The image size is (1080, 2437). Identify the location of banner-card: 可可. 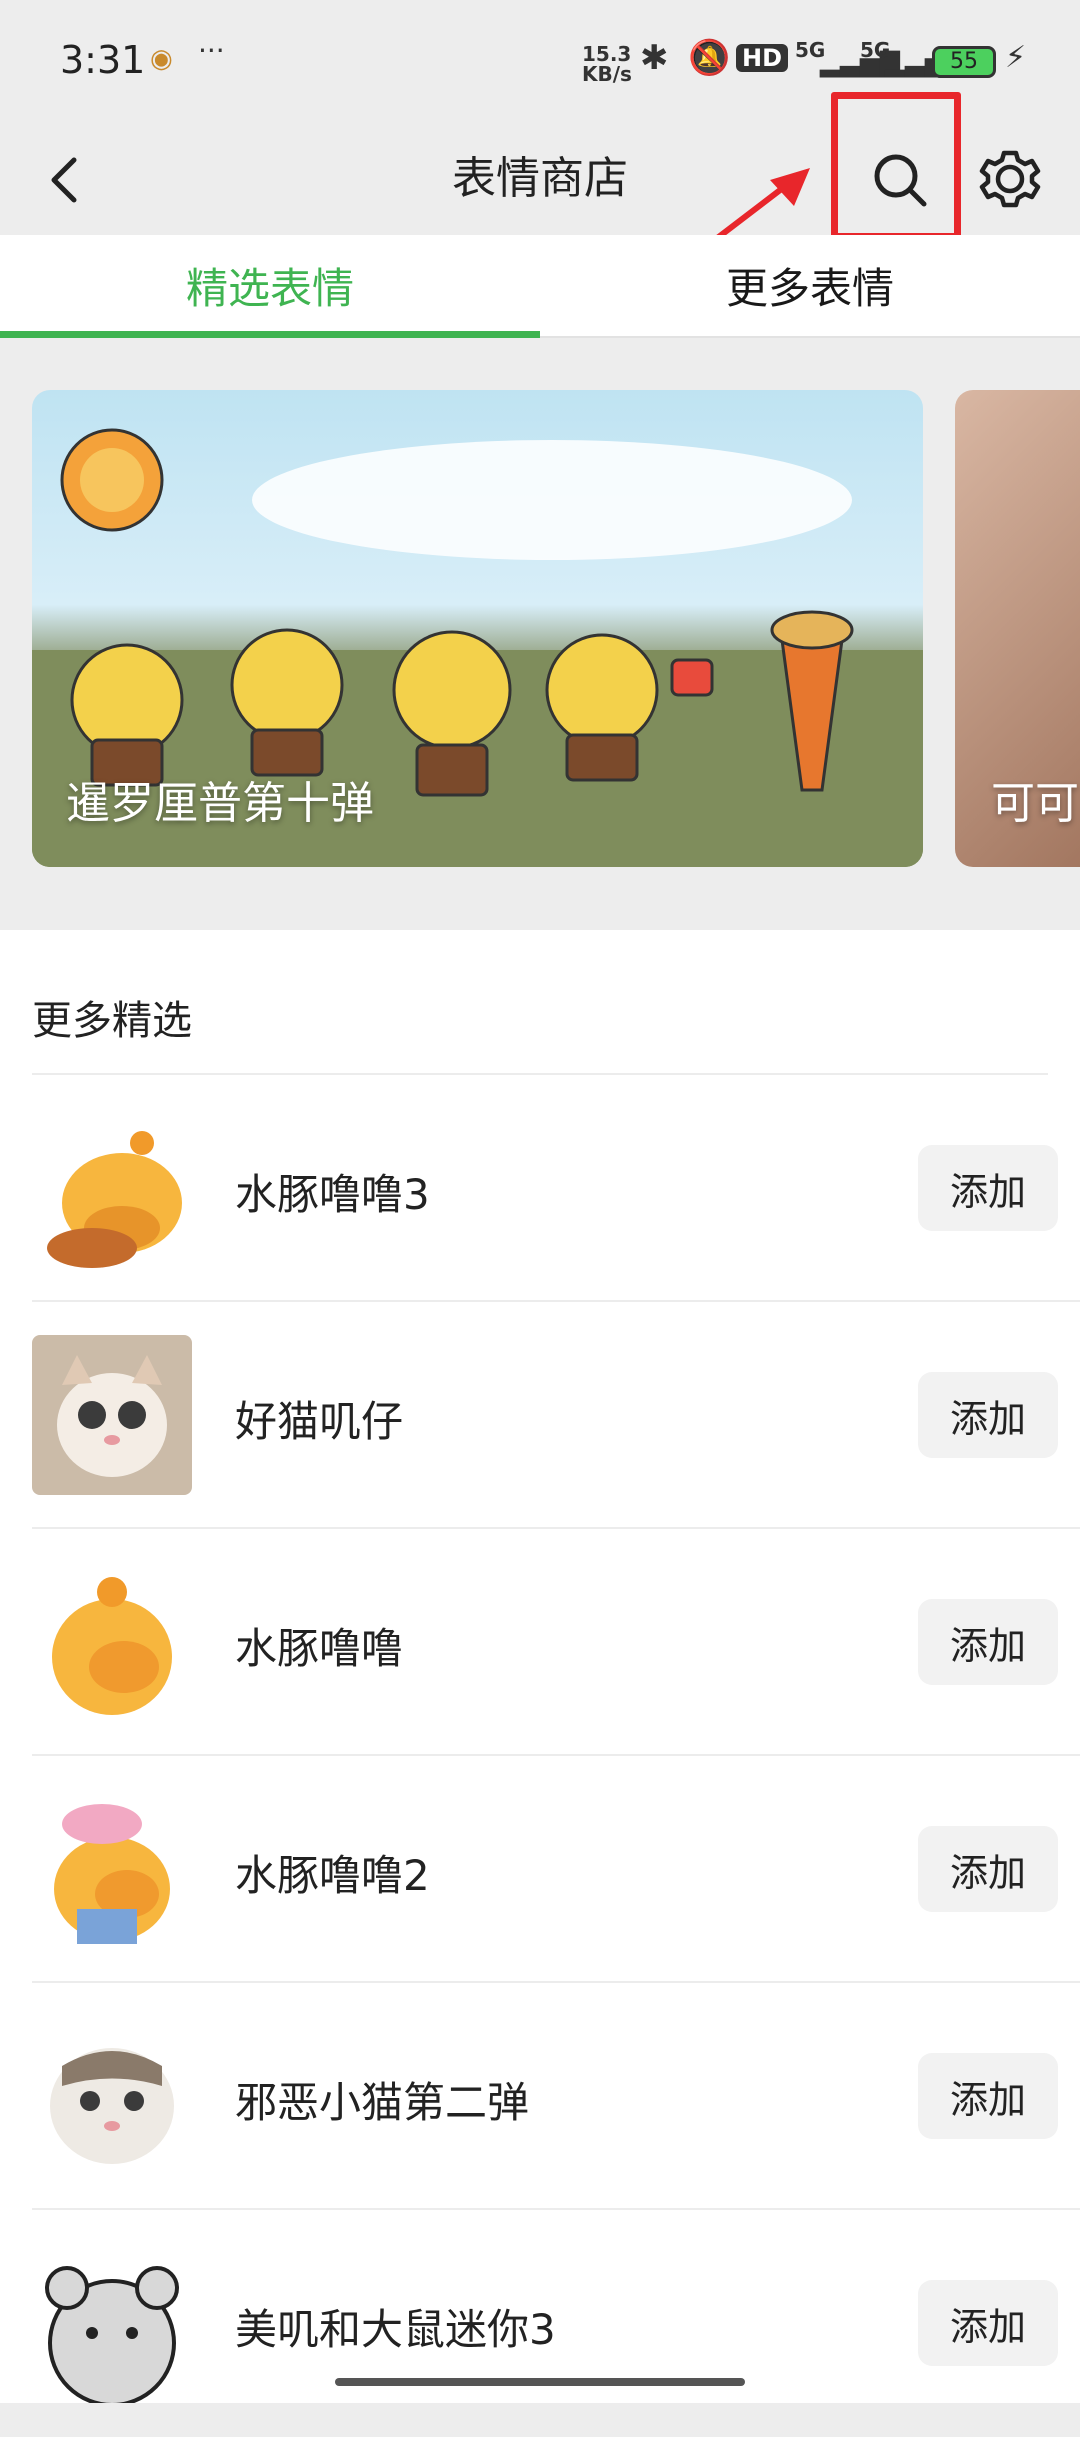
(1017, 628).